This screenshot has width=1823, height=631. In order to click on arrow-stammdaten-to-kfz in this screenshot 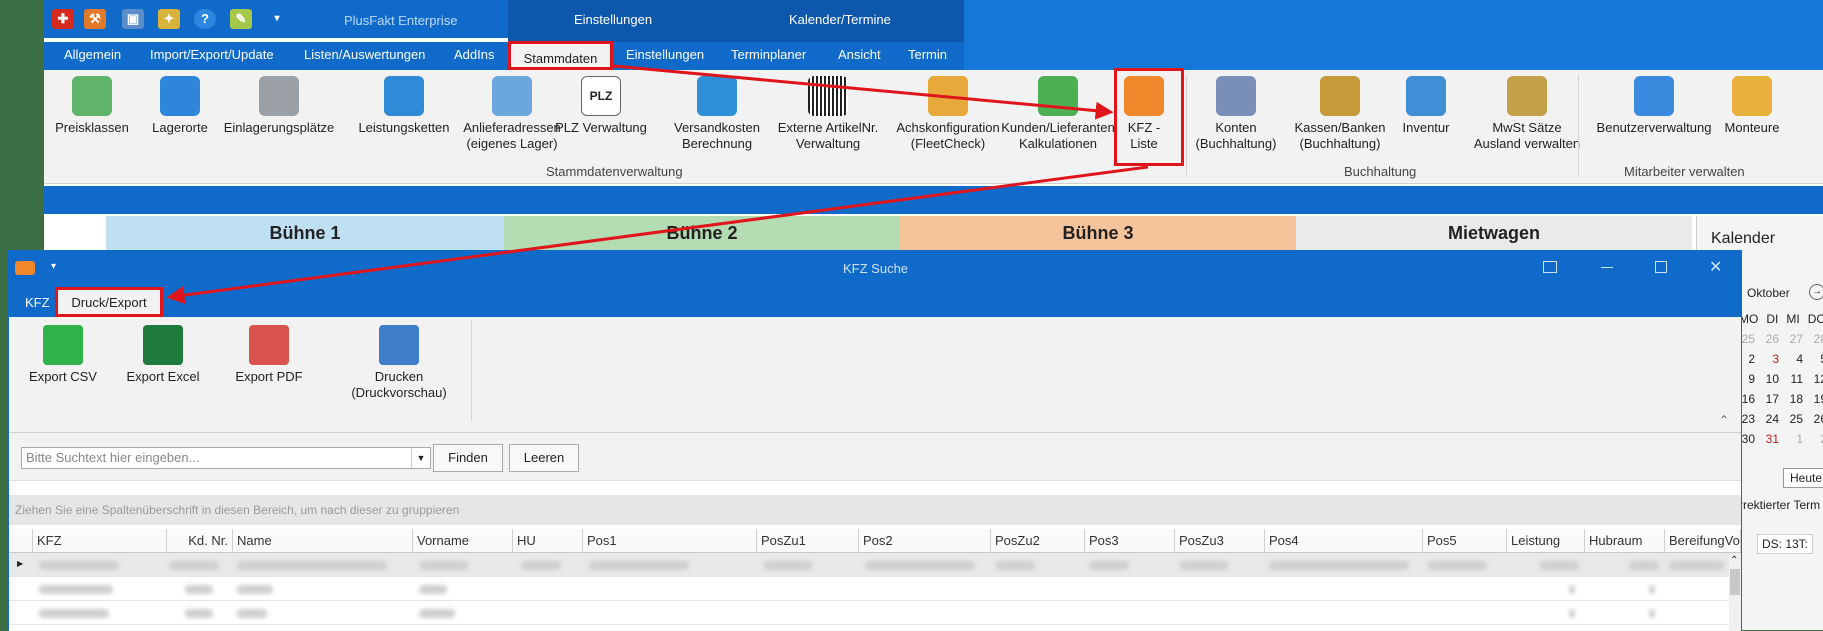, I will do `click(863, 92)`.